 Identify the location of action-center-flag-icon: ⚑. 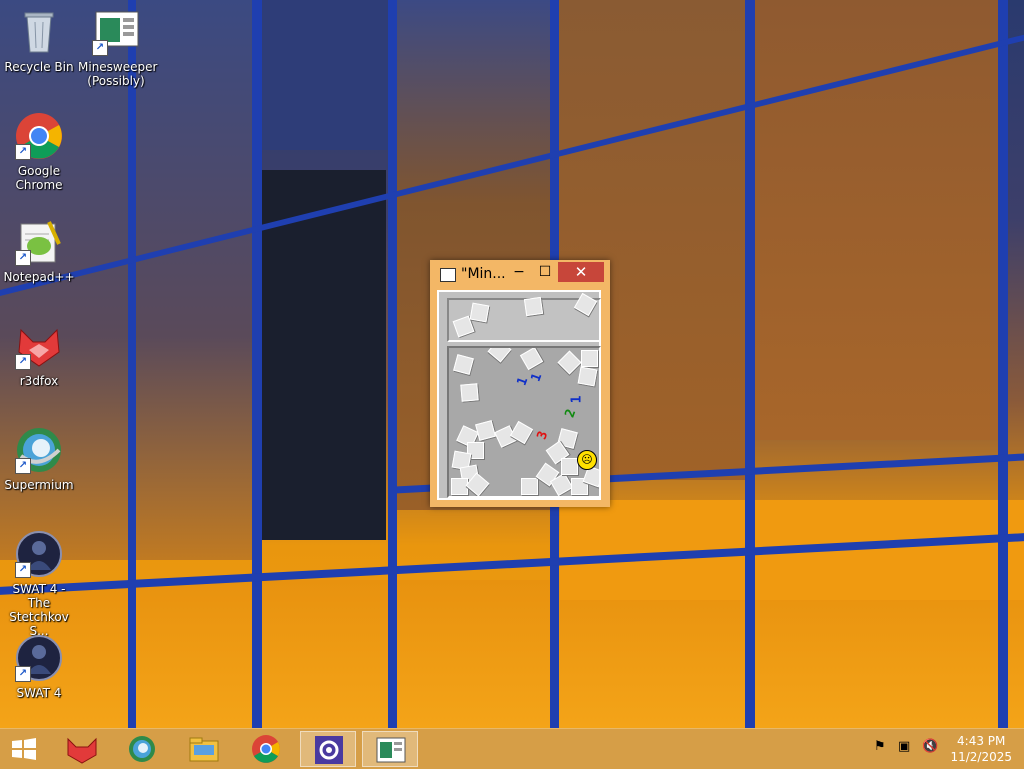
(880, 746).